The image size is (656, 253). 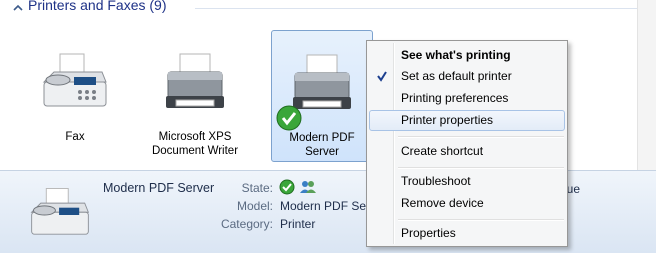 What do you see at coordinates (646, 85) in the screenshot?
I see `scrollbar` at bounding box center [646, 85].